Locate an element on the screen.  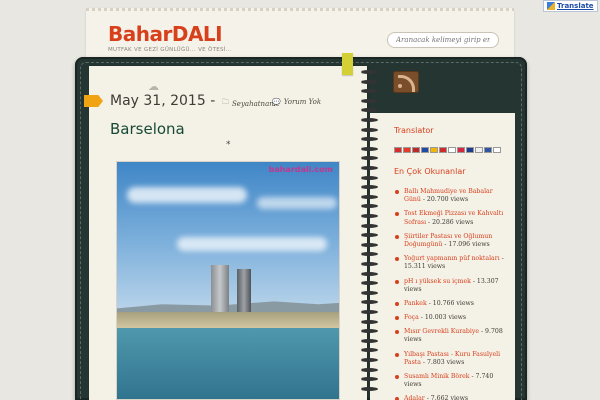
spiral-binding is located at coordinates (369, 235).